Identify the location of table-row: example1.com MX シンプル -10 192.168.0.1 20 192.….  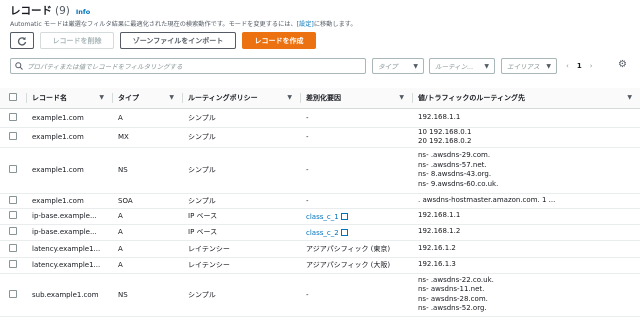
(320, 137).